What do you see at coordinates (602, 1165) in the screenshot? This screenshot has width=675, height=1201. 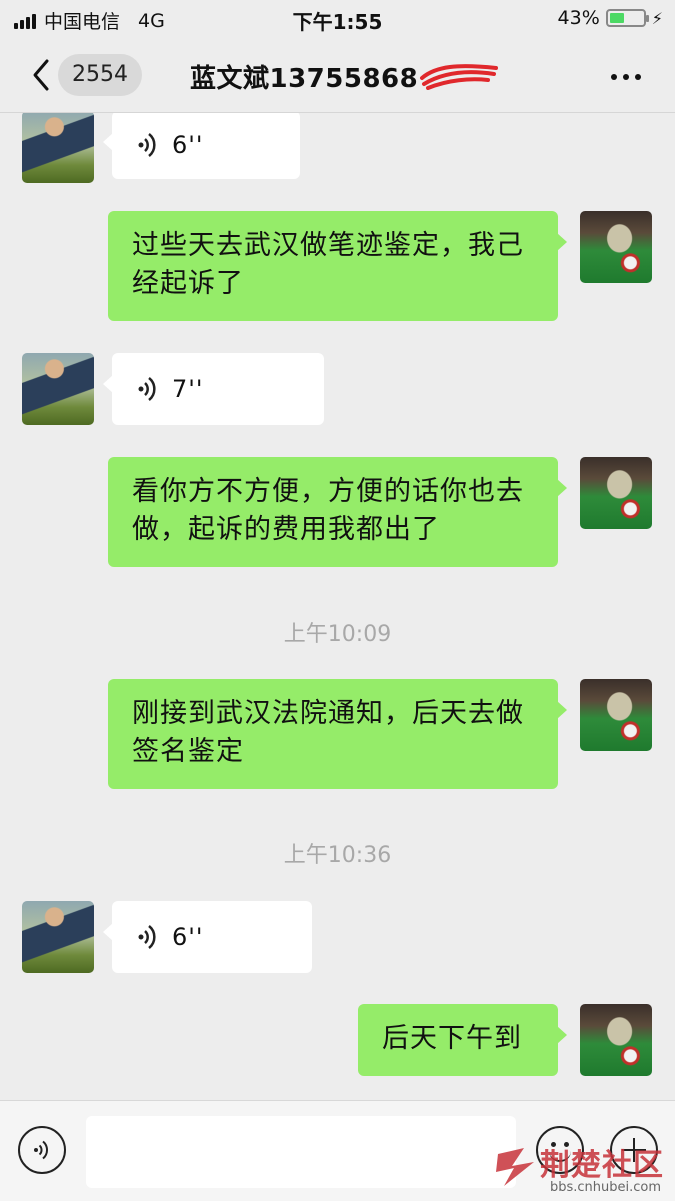 I see `watermark-name: 荆楚社区` at bounding box center [602, 1165].